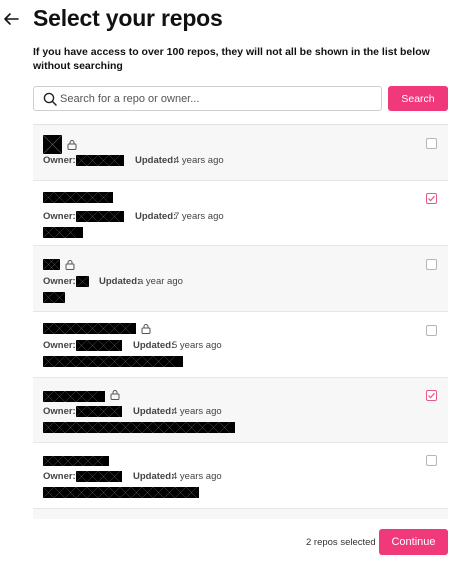 This screenshot has width=474, height=563. Describe the element at coordinates (237, 541) in the screenshot. I see `footer-bar: 2 repos selected Continue` at that location.